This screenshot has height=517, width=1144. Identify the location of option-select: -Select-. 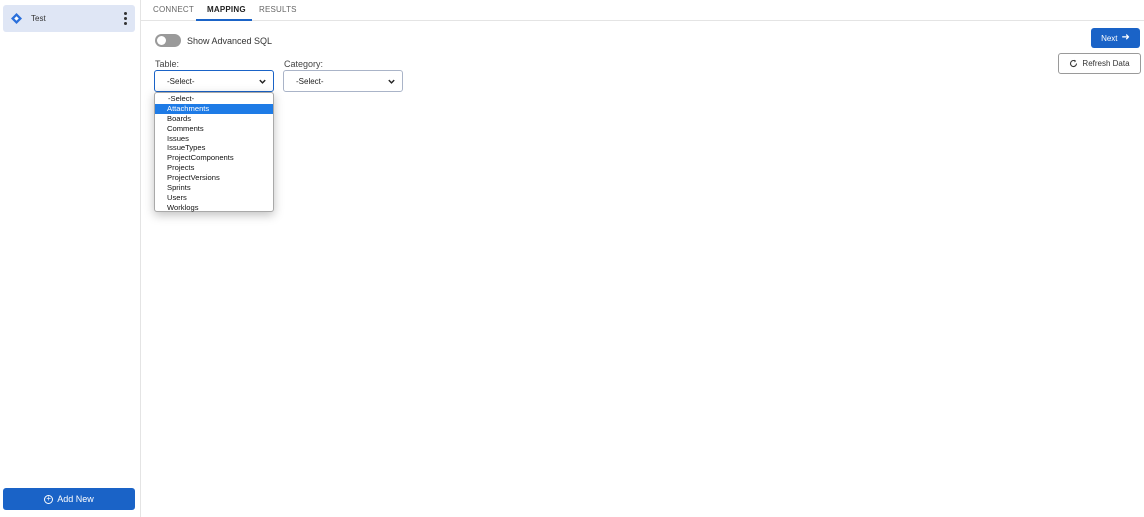
(214, 99).